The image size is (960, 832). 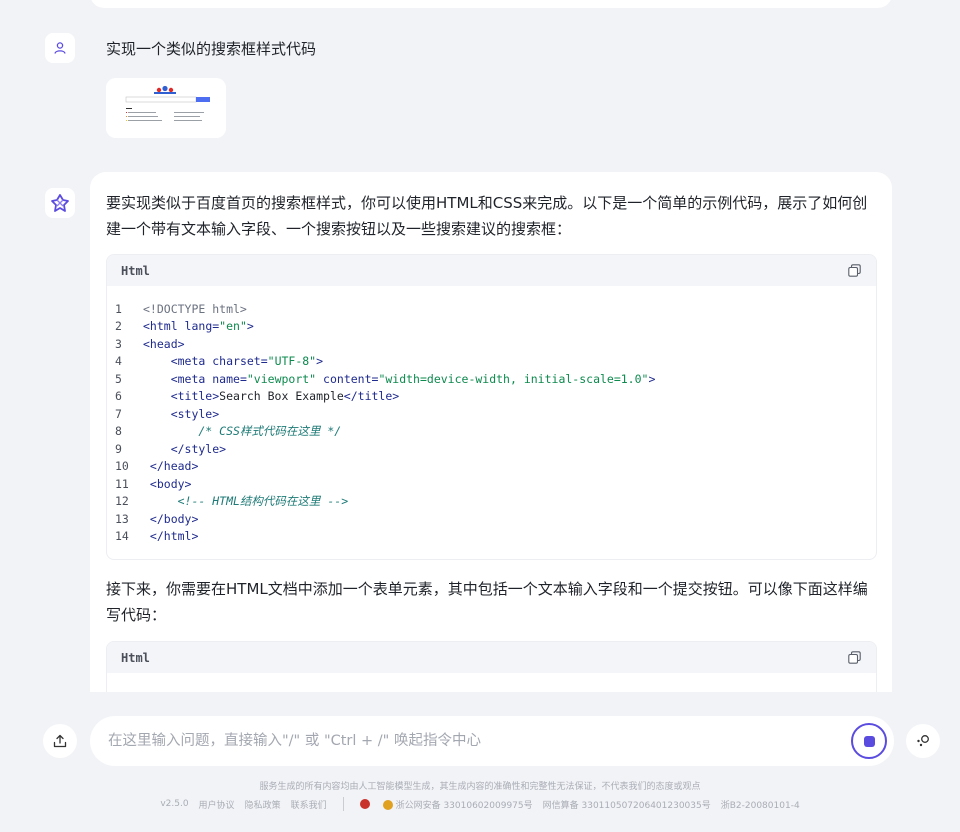 What do you see at coordinates (211, 49) in the screenshot?
I see `user-question: 实现一个类似的搜索框样式代码` at bounding box center [211, 49].